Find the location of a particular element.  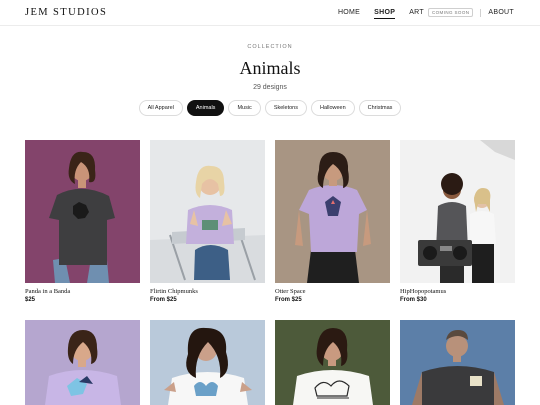

product-price: $25 is located at coordinates (30, 300).